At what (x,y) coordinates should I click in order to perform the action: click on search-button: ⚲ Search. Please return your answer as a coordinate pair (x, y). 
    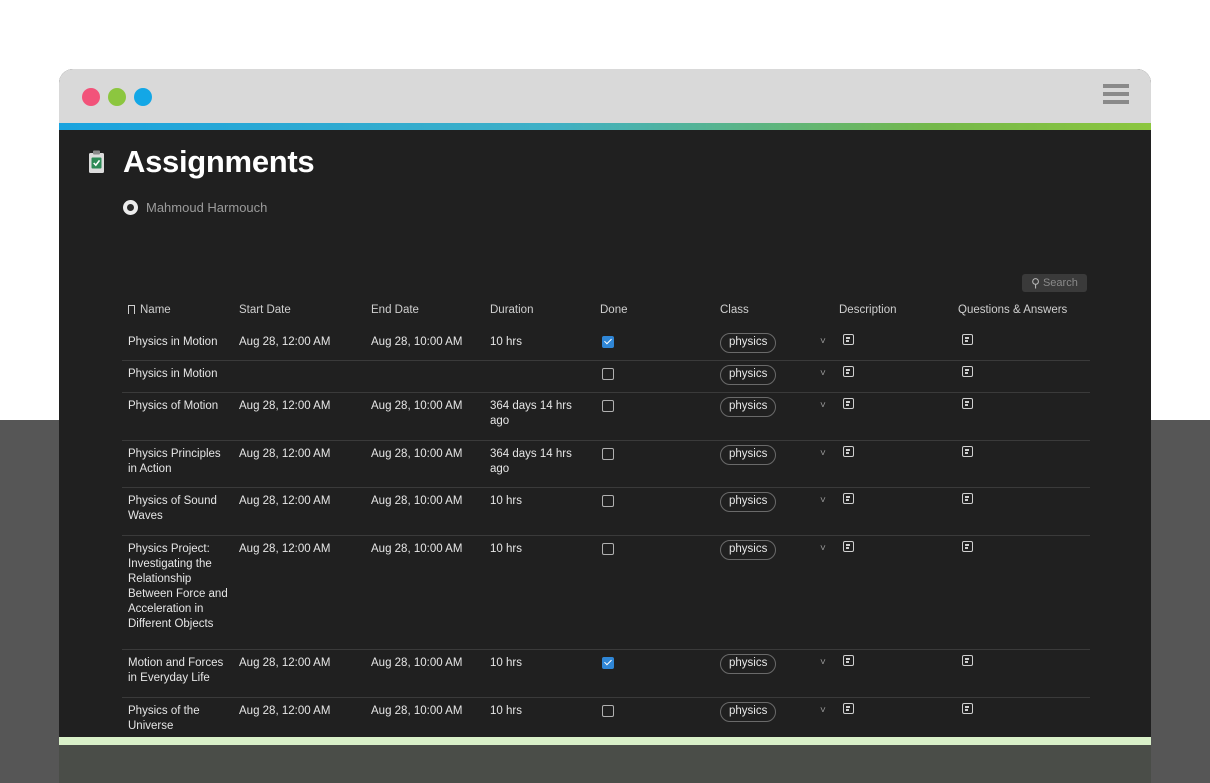
    Looking at the image, I should click on (1054, 283).